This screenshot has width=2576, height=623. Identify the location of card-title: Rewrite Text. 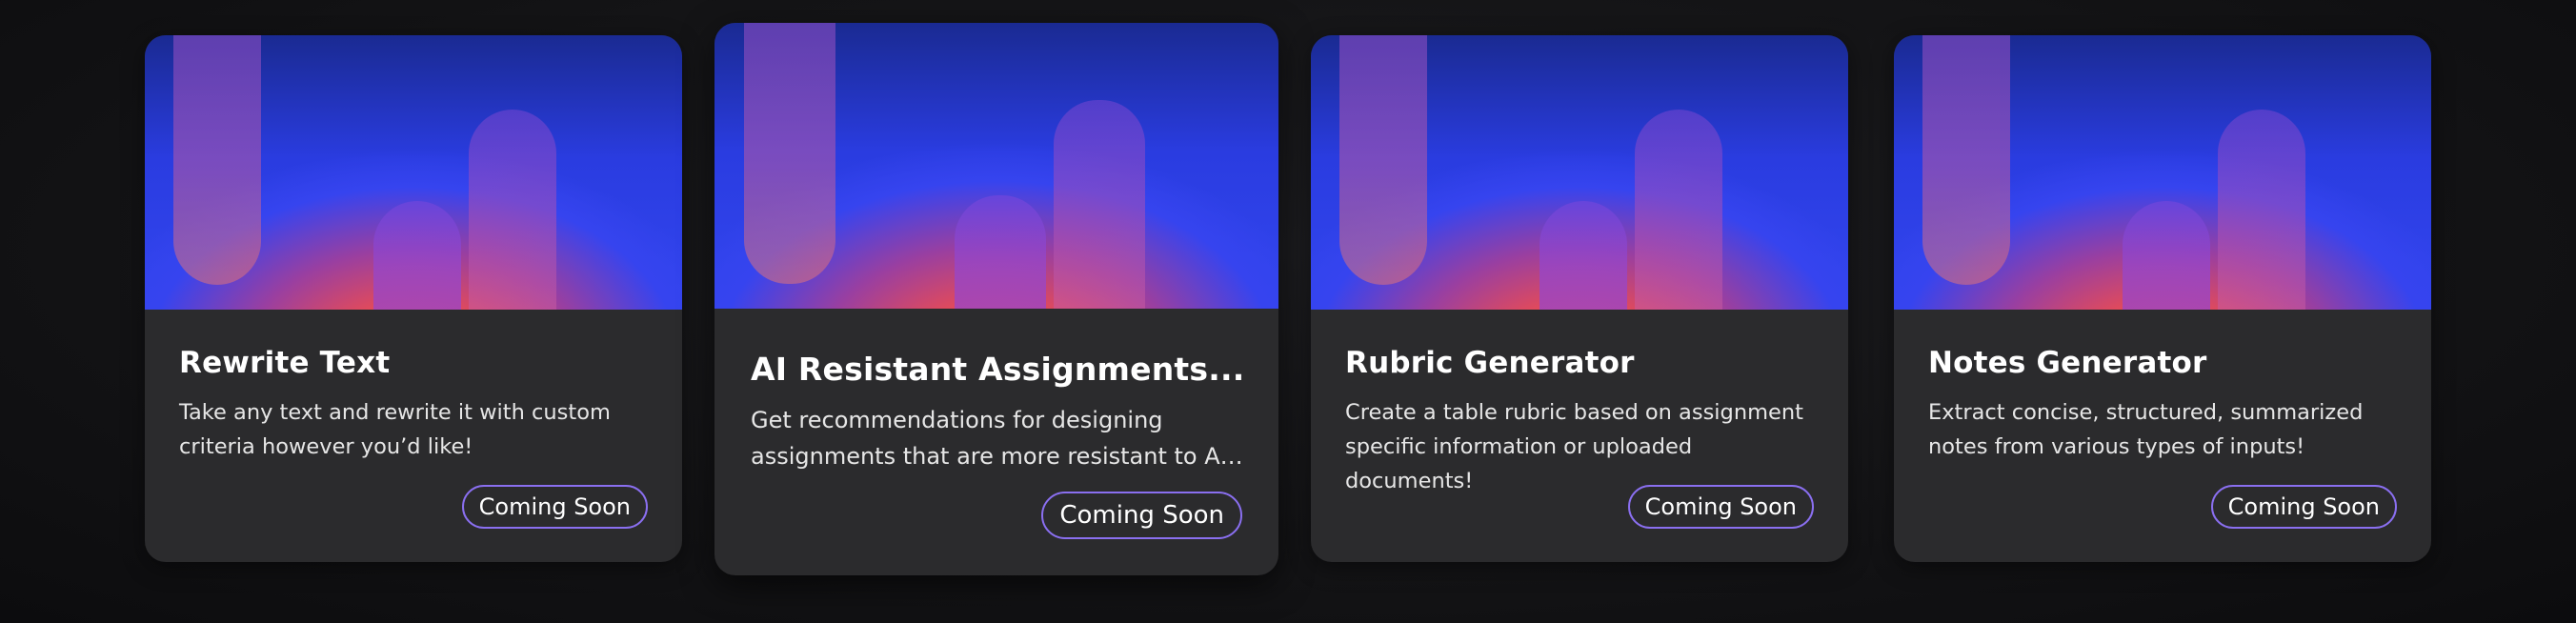
(285, 363).